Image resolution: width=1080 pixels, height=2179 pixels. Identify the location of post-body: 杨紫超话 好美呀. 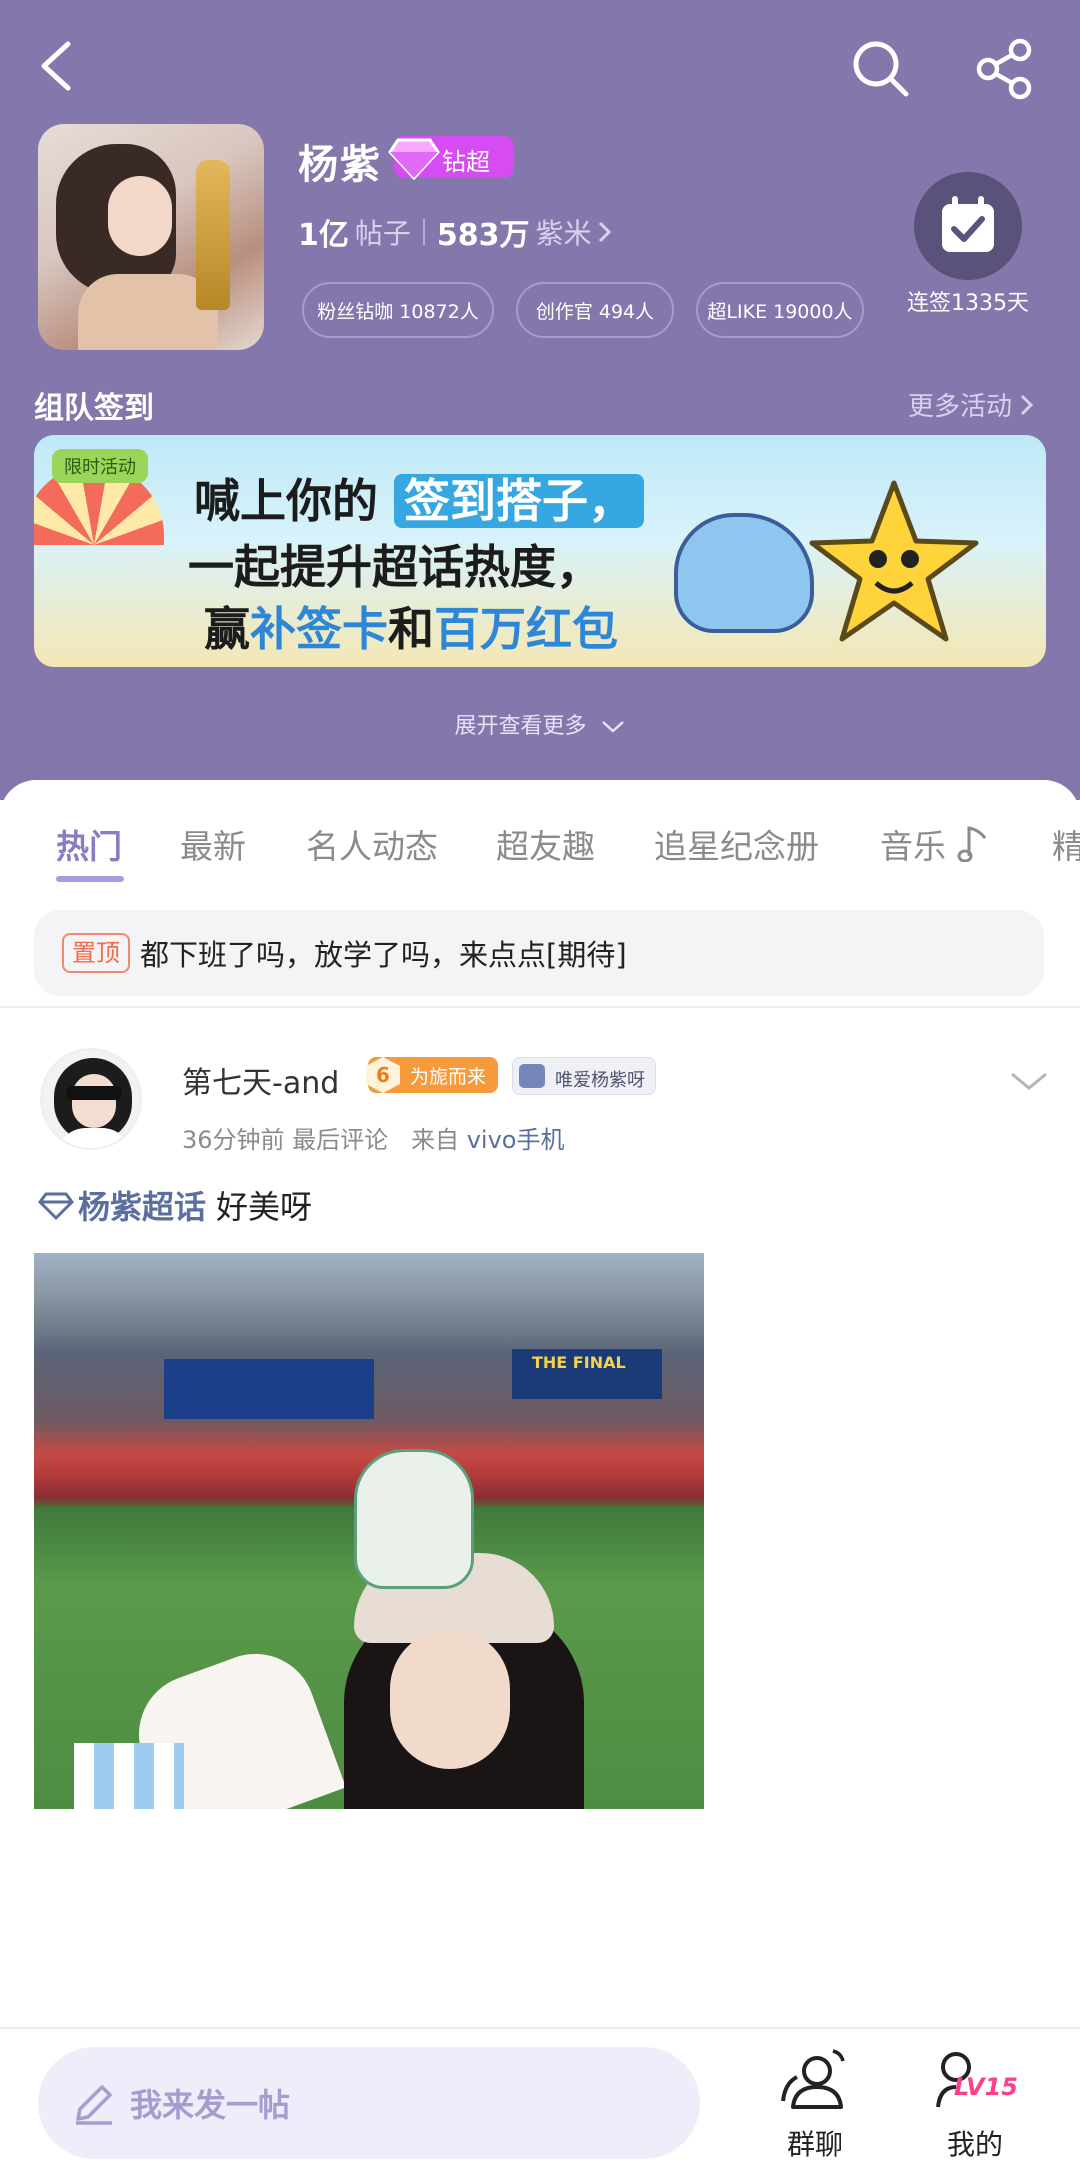
(175, 1205).